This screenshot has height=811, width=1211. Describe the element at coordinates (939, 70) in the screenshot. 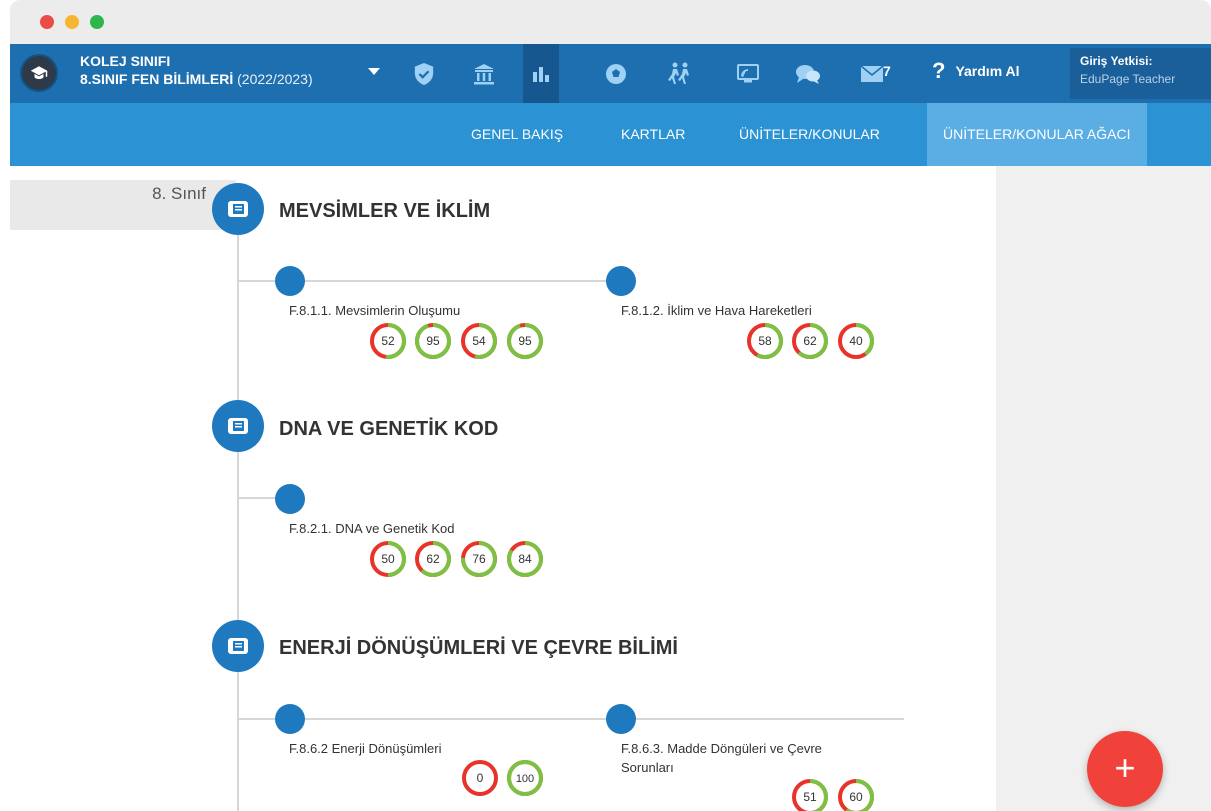

I see `question-mark-icon: ?` at that location.